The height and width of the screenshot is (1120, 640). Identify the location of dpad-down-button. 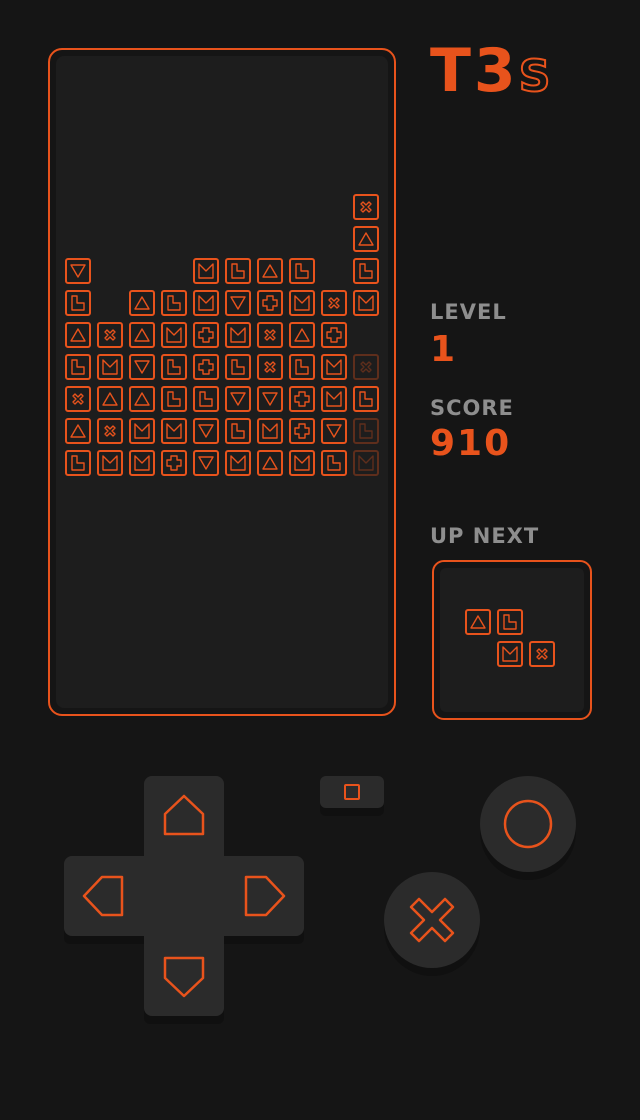
(184, 976).